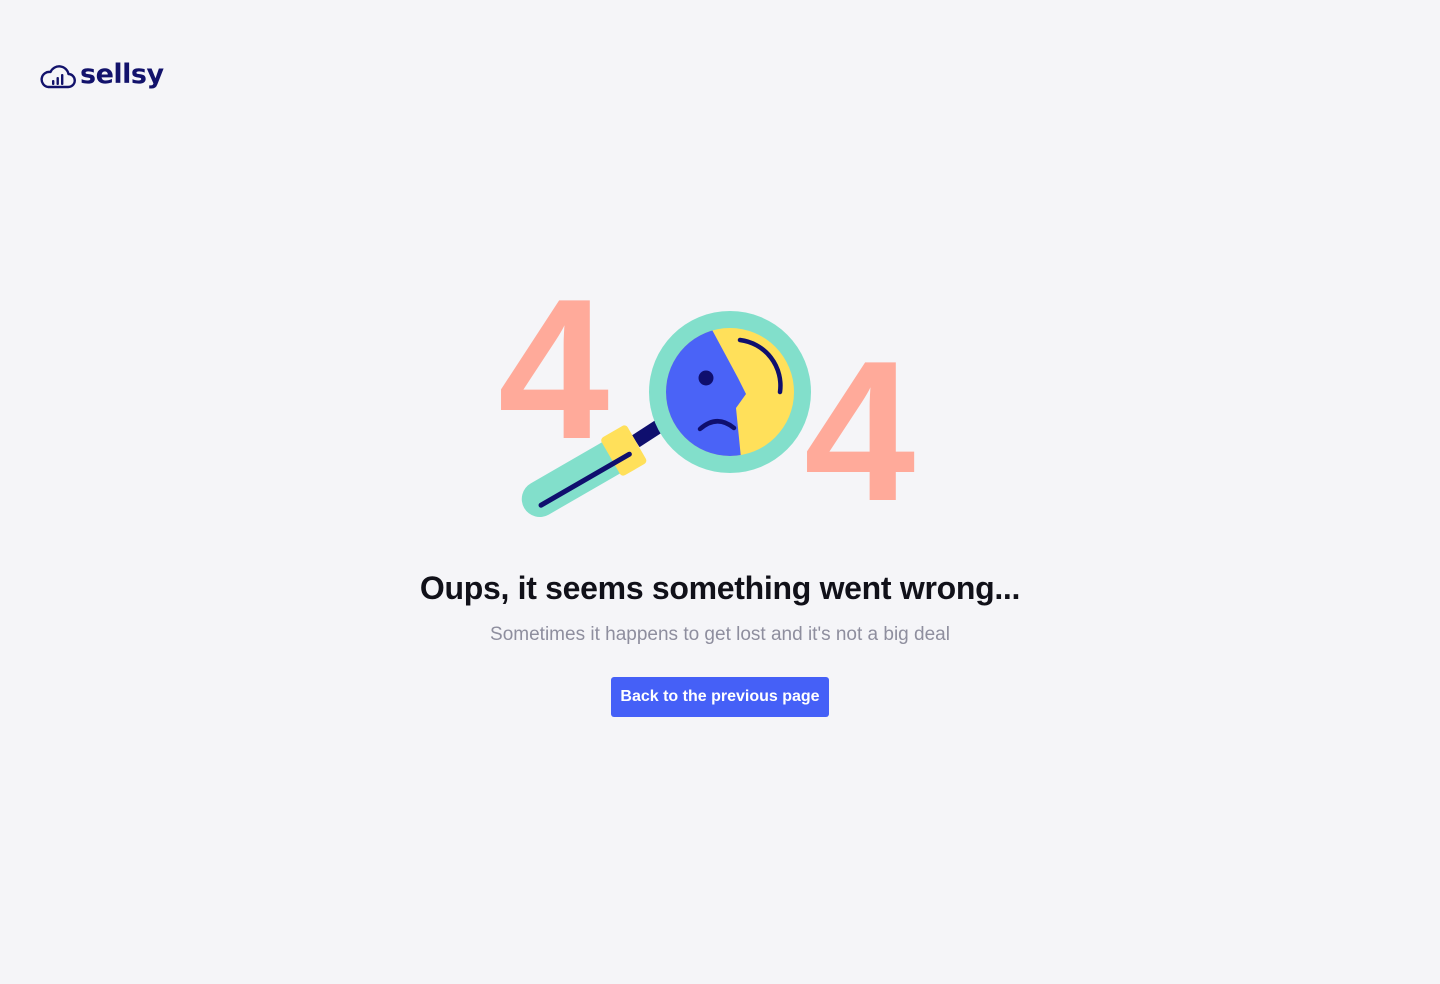 The width and height of the screenshot is (1440, 984). Describe the element at coordinates (122, 74) in the screenshot. I see `brand-name: sellsy` at that location.